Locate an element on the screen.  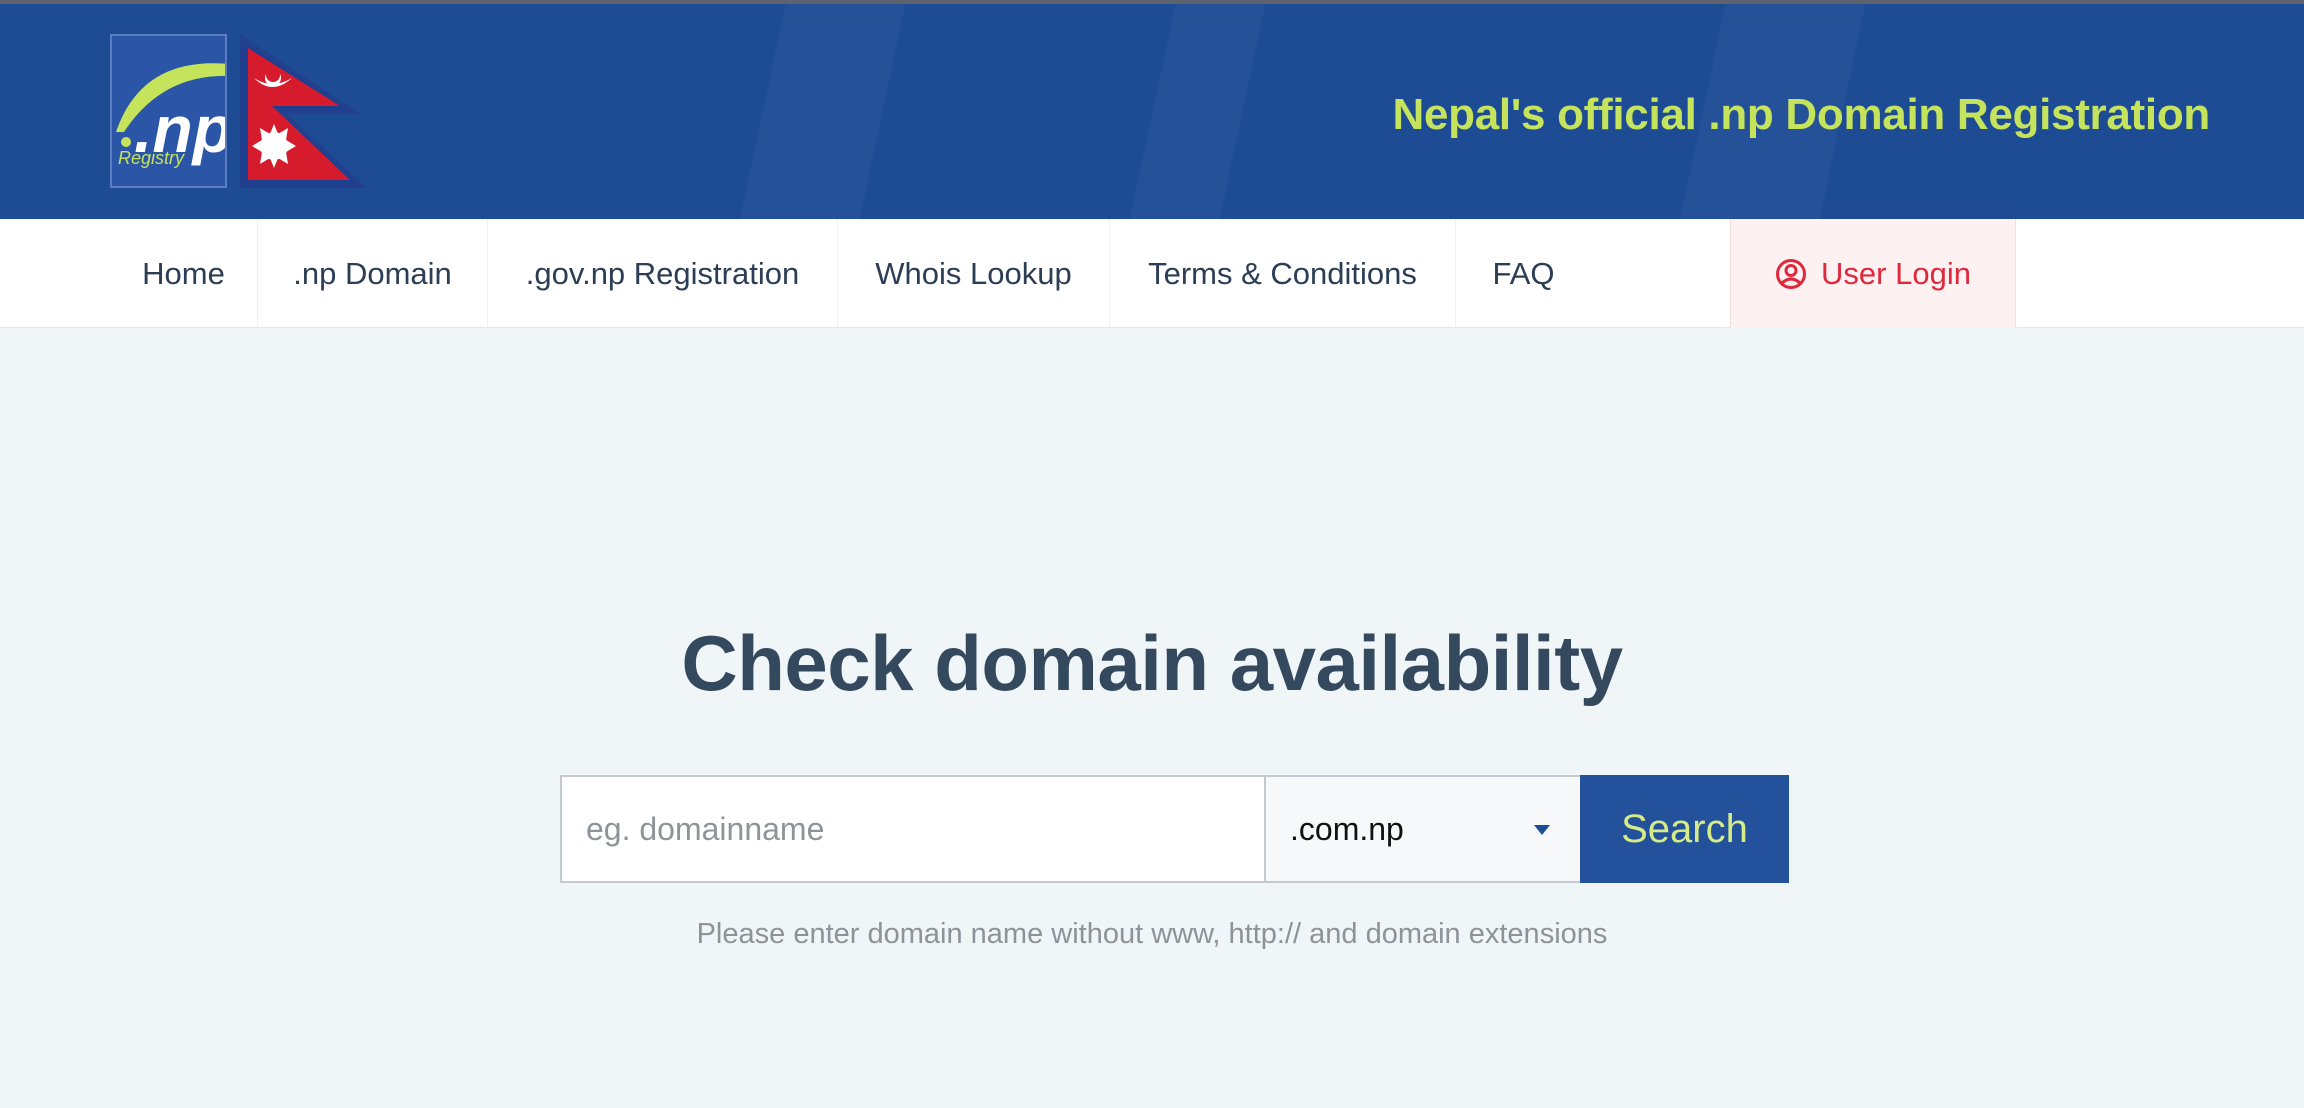
domain-search-input is located at coordinates (913, 829).